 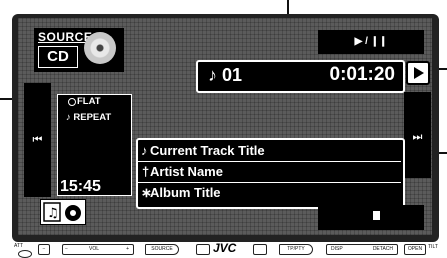 What do you see at coordinates (144, 150) in the screenshot?
I see `music-note-icon: ♪` at bounding box center [144, 150].